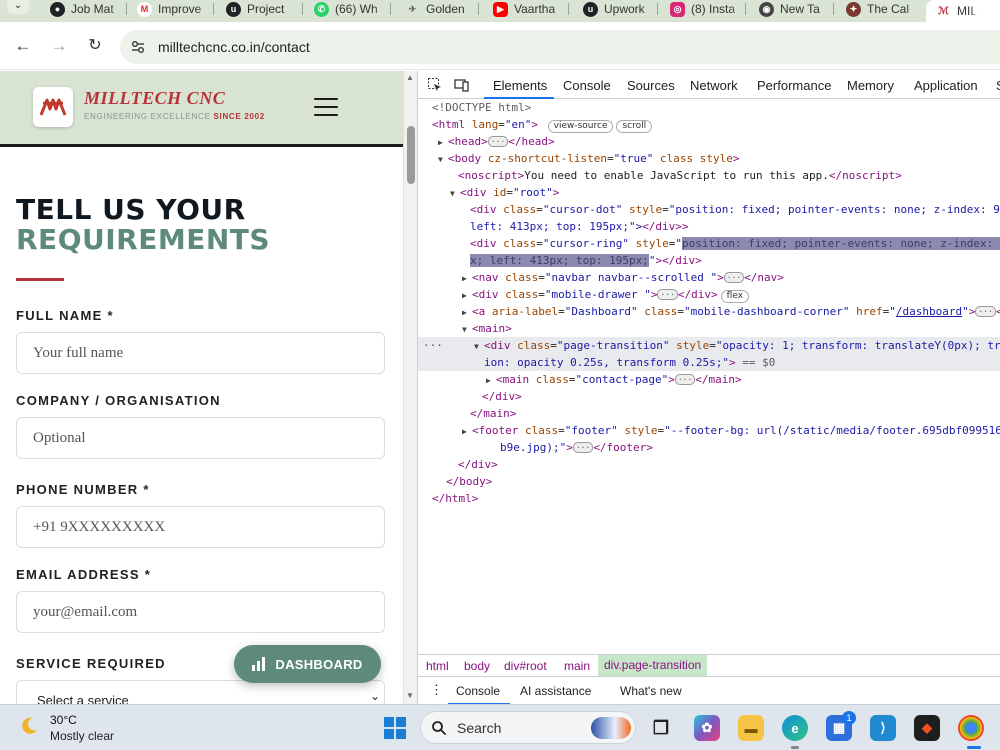 The height and width of the screenshot is (750, 1000). What do you see at coordinates (411, 155) in the screenshot?
I see `scrollbar-thumb` at bounding box center [411, 155].